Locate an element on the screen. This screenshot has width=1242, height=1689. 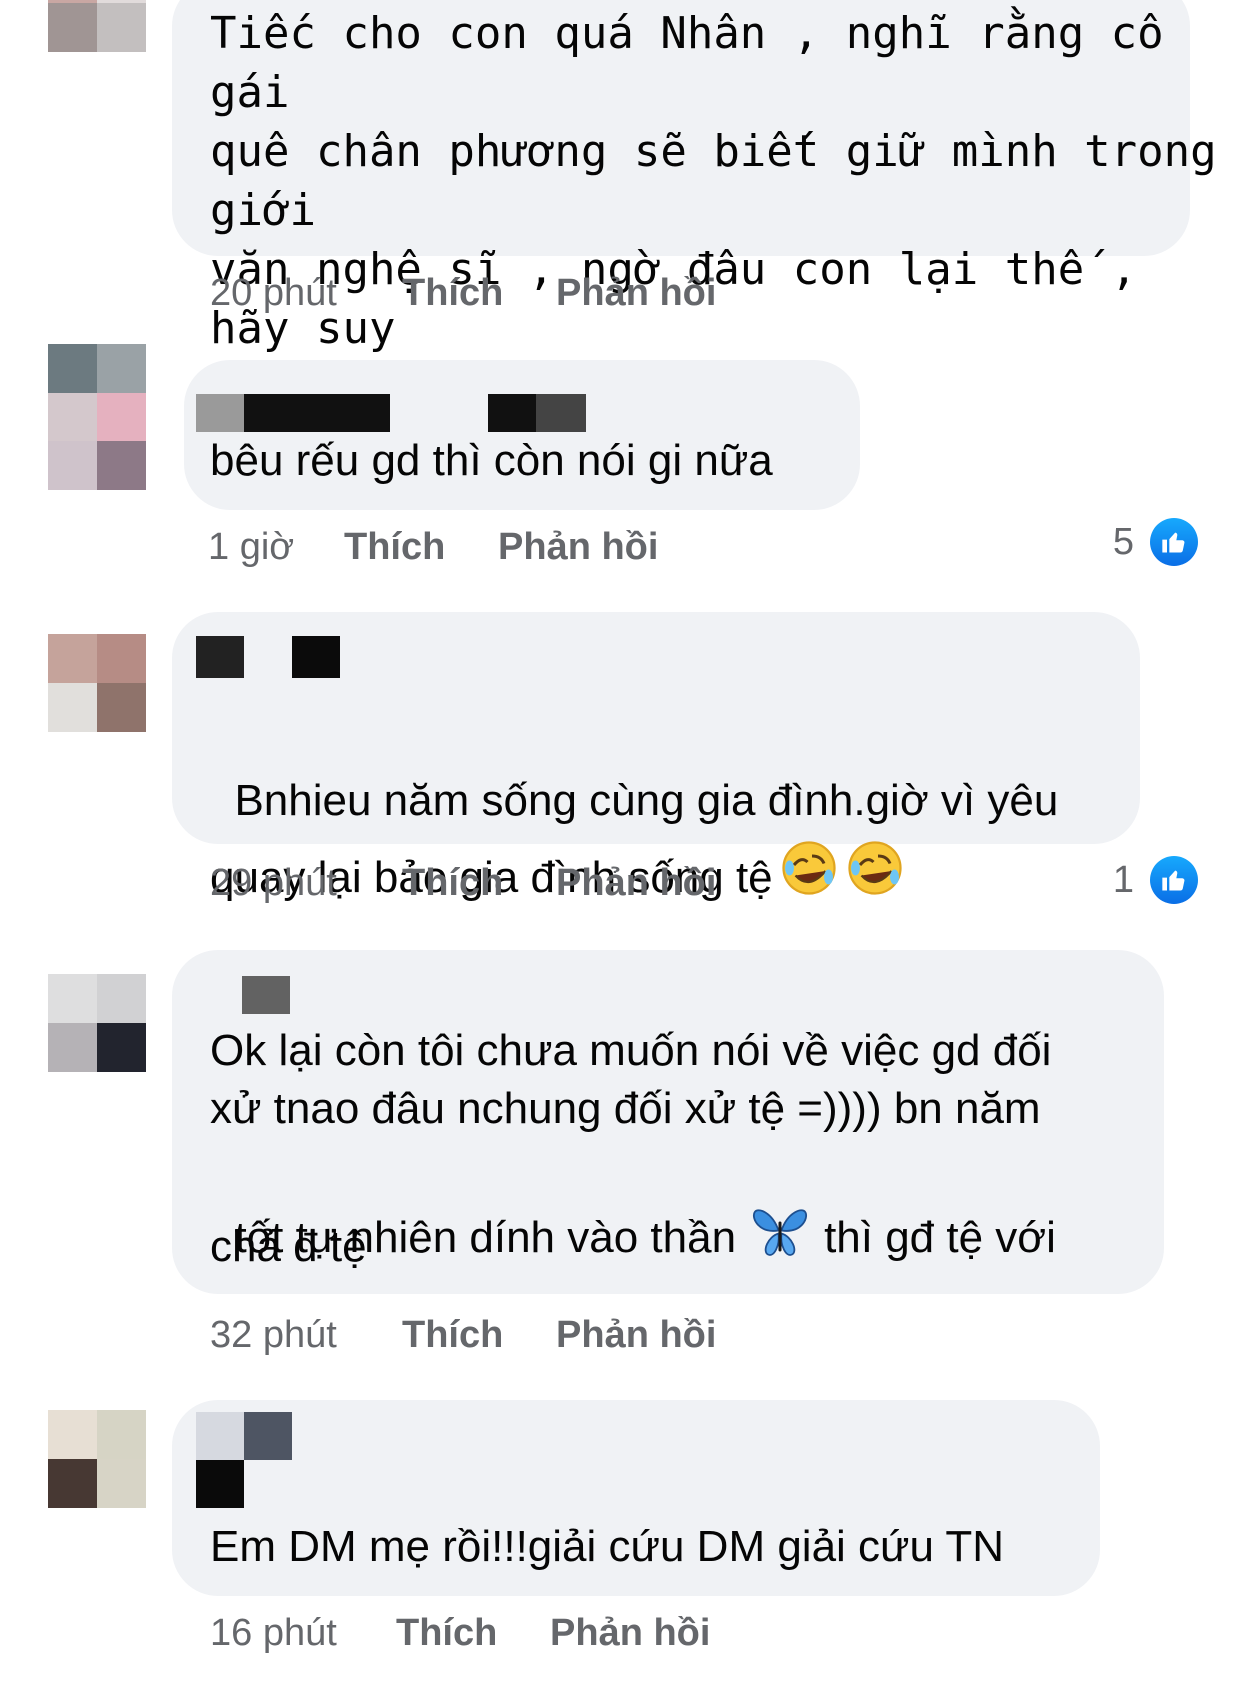
comment-time: 20 phút is located at coordinates (273, 293).